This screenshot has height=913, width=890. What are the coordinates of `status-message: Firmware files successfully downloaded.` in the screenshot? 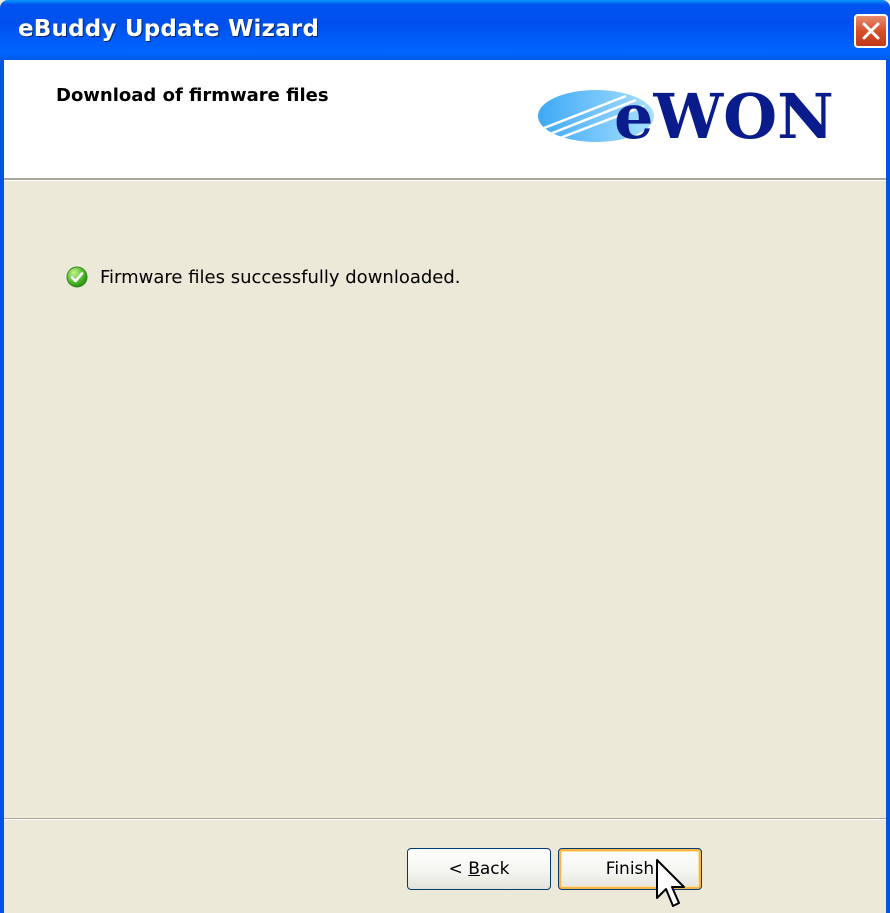 It's located at (263, 277).